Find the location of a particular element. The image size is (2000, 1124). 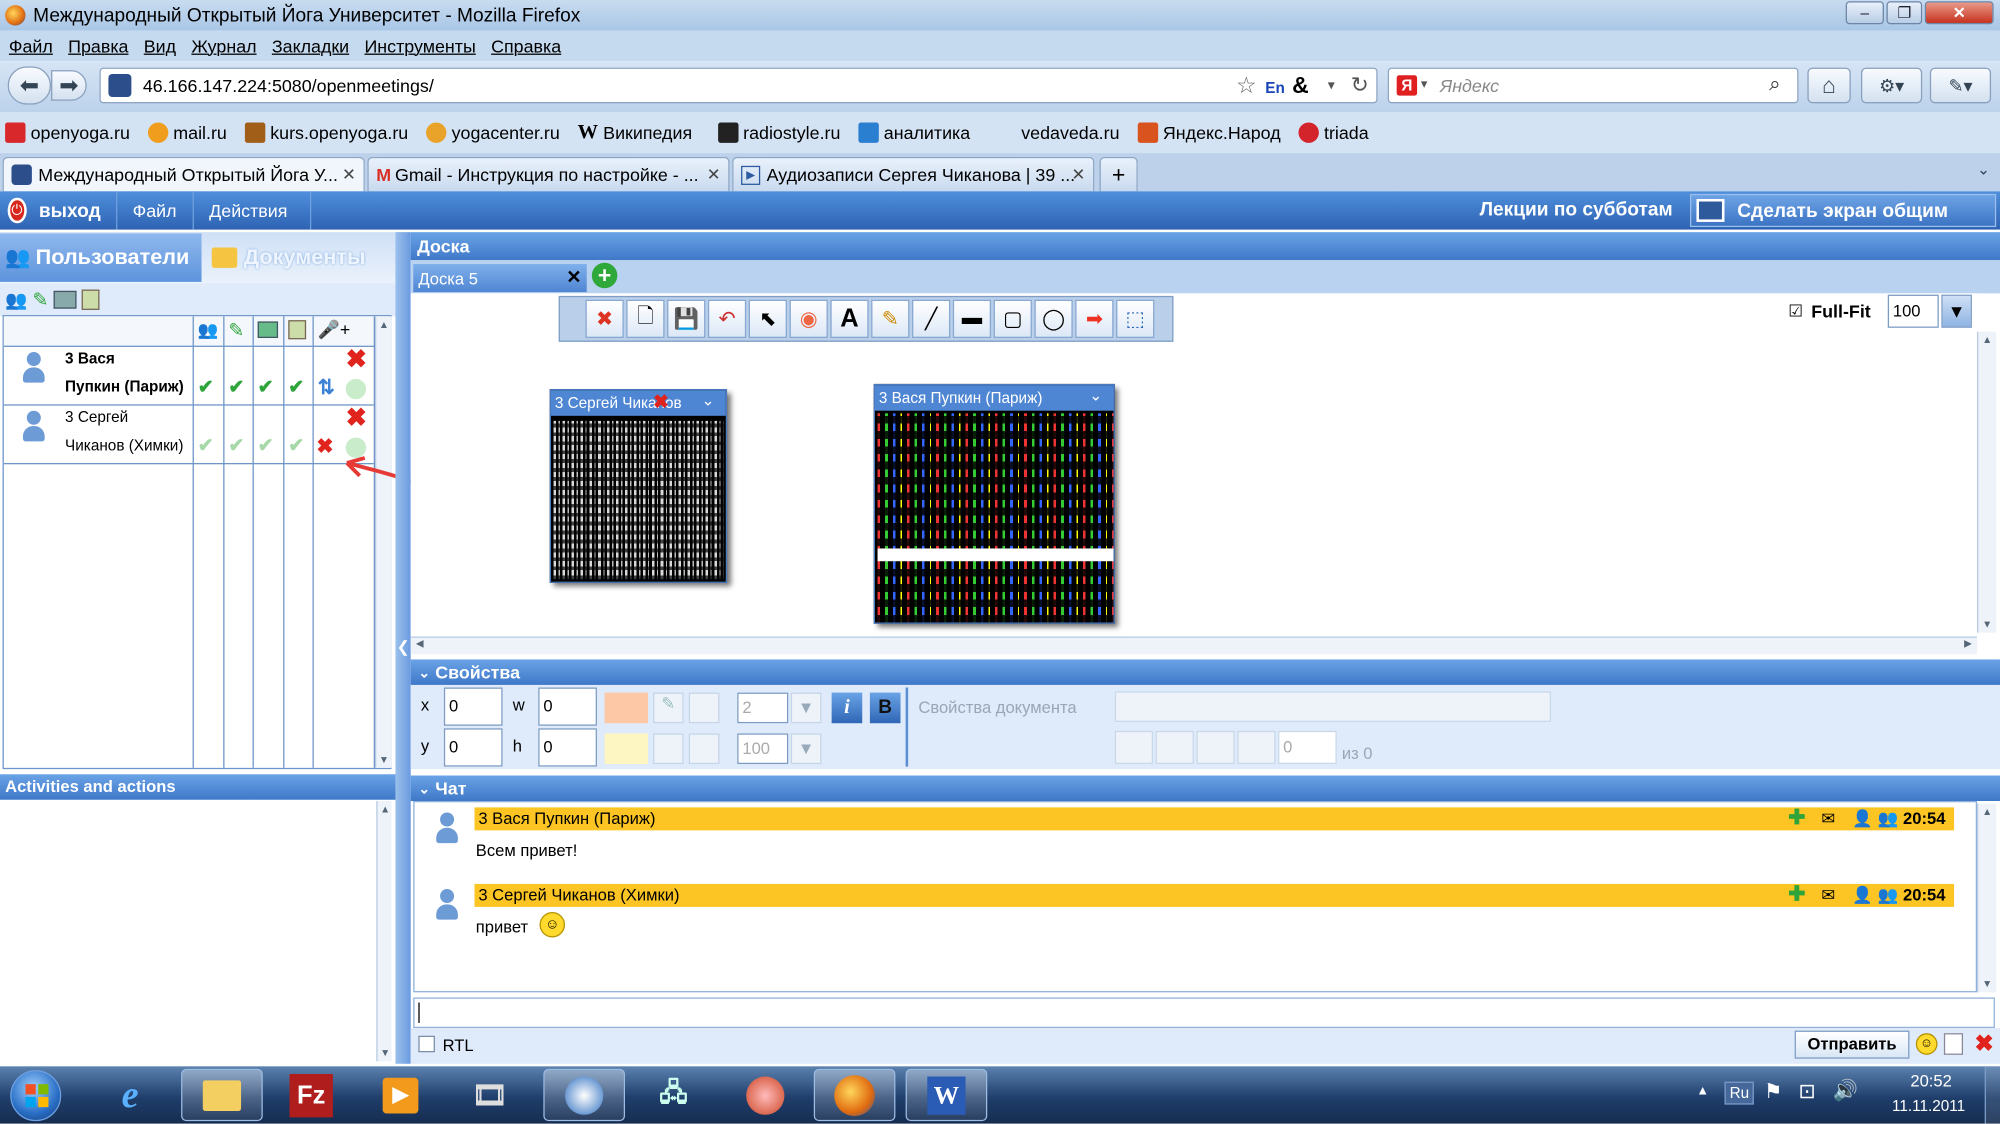

browser-globe-taskbar-icon is located at coordinates (765, 1095).